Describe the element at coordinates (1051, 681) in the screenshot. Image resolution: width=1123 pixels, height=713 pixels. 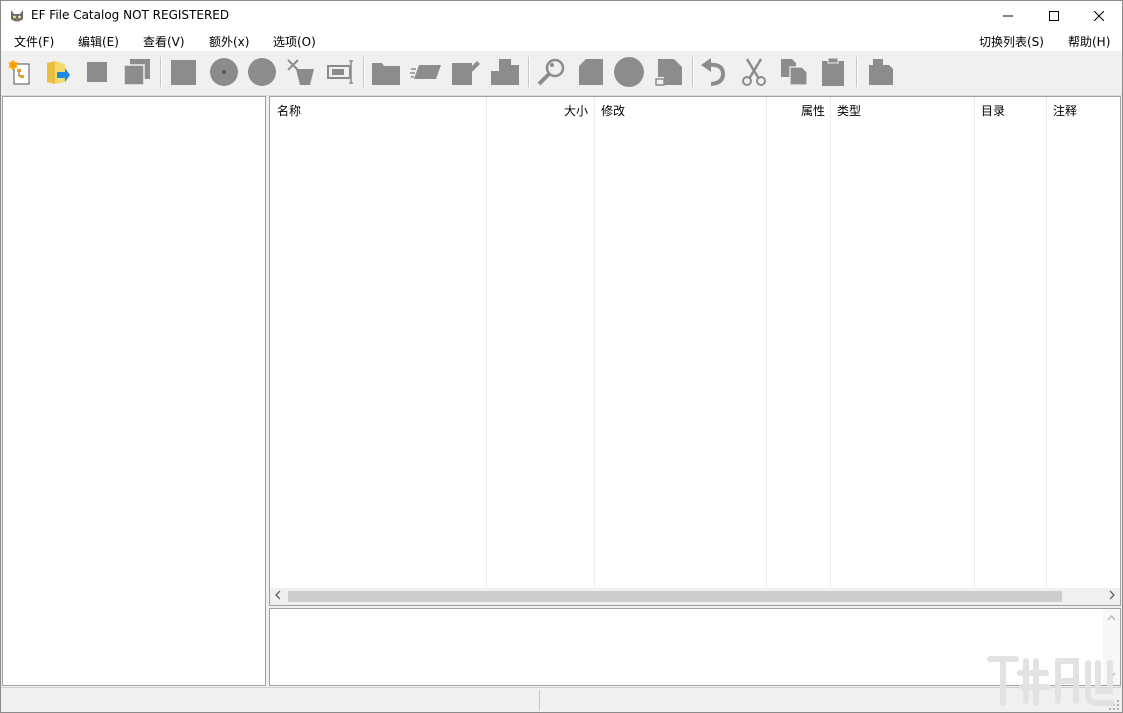
I see `watermark-logo` at that location.